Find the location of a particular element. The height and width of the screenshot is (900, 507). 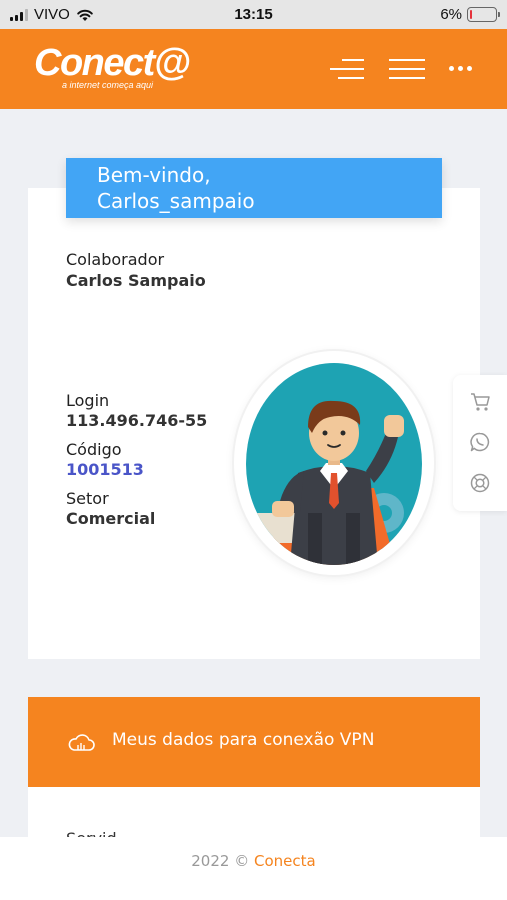

status-right: 6% is located at coordinates (470, 14).